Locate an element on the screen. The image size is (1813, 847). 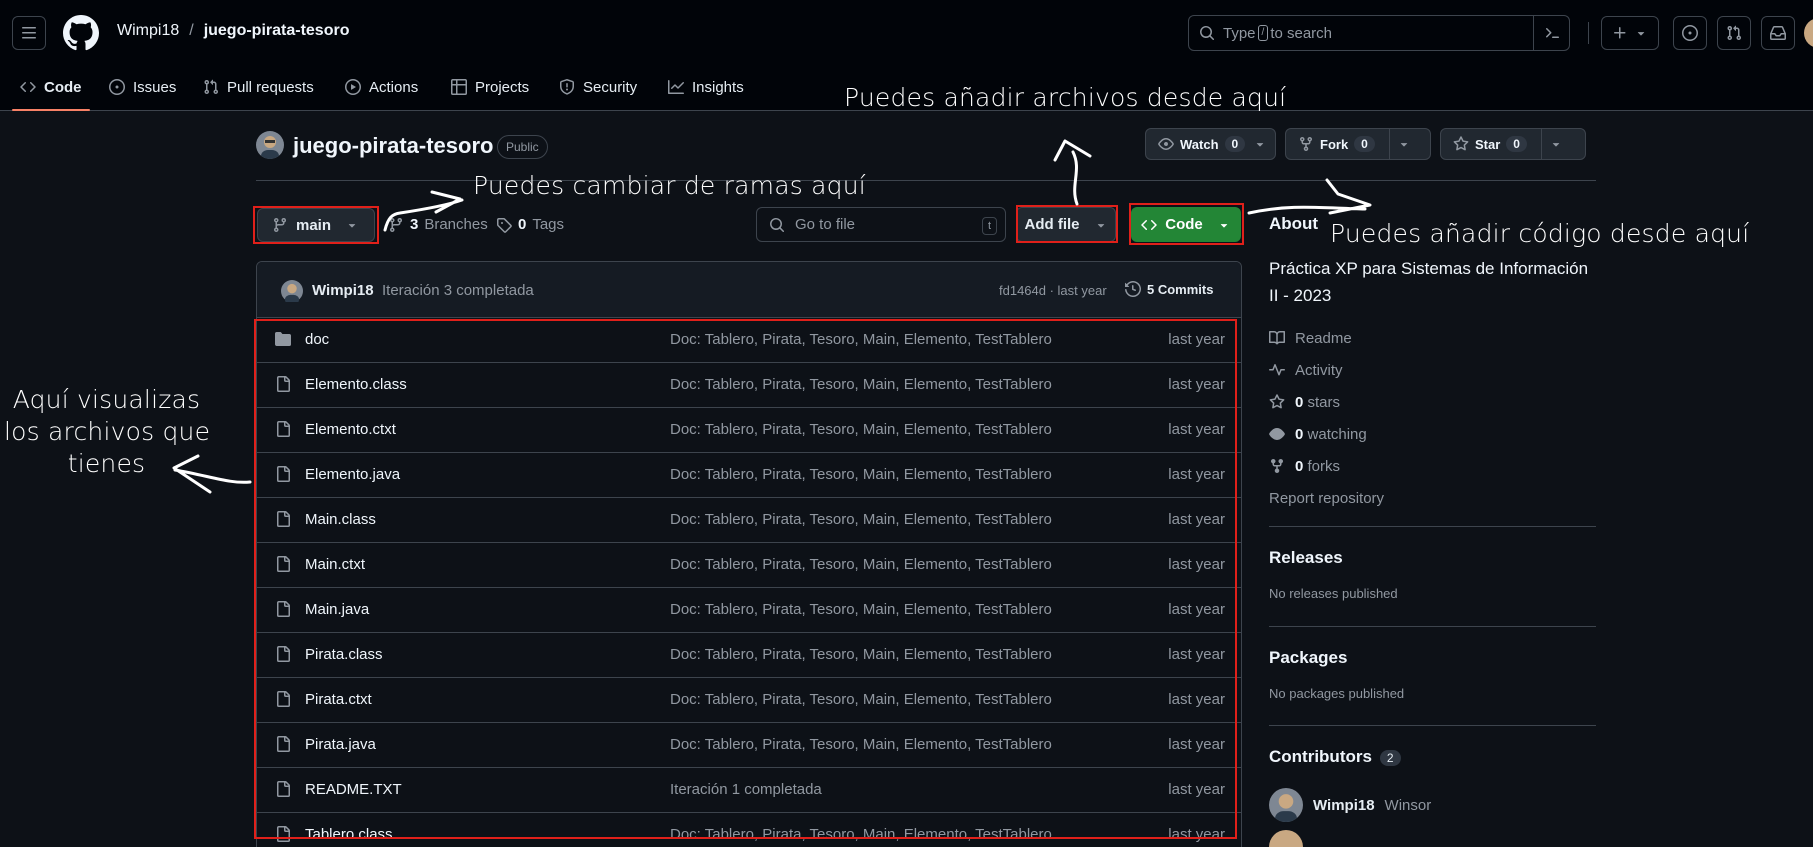
tab-projects: Projects is located at coordinates (490, 87).